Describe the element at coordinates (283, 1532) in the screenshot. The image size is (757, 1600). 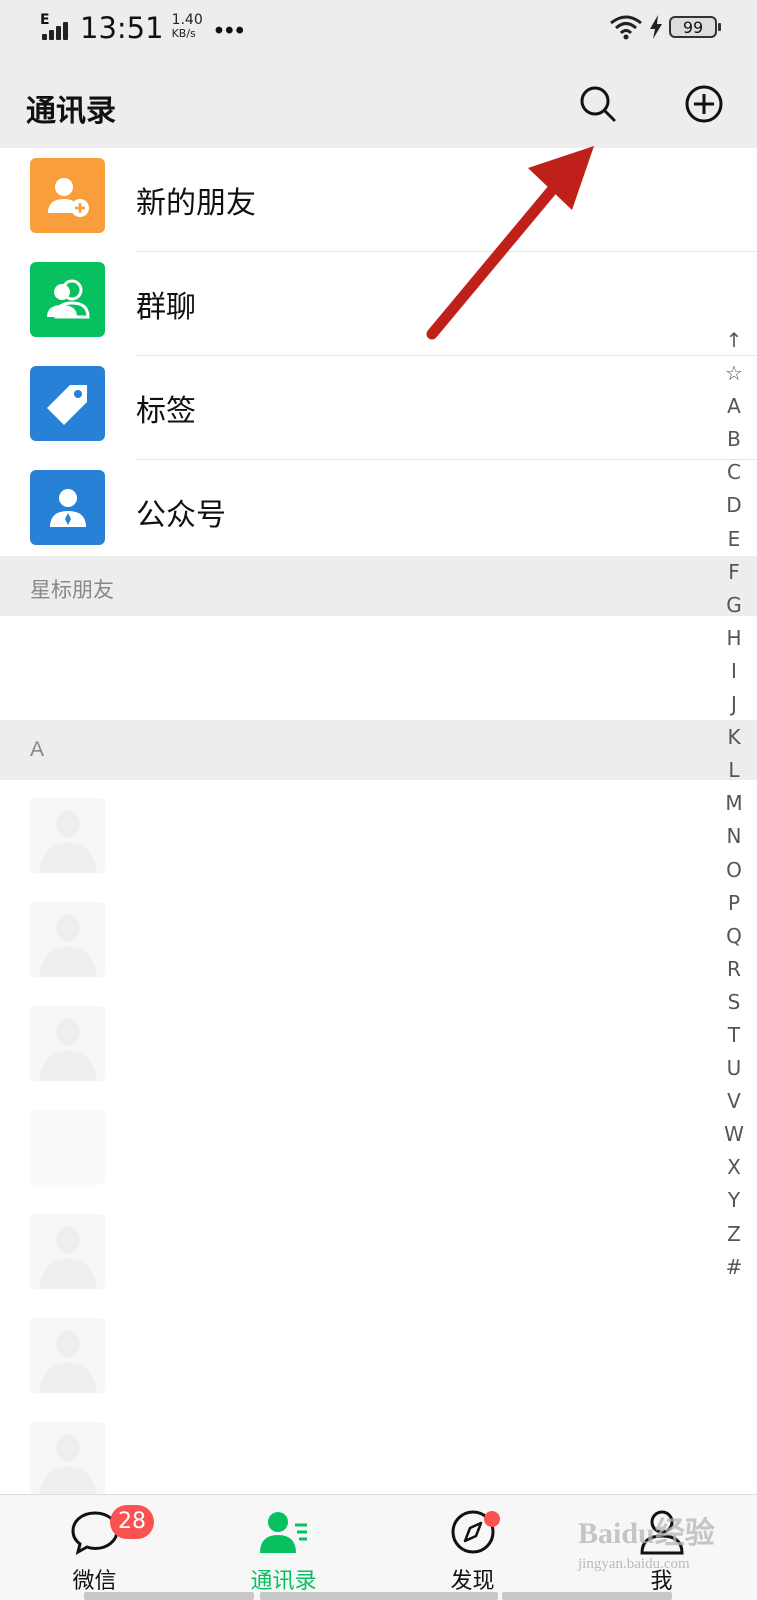
I see `contacts-icon` at that location.